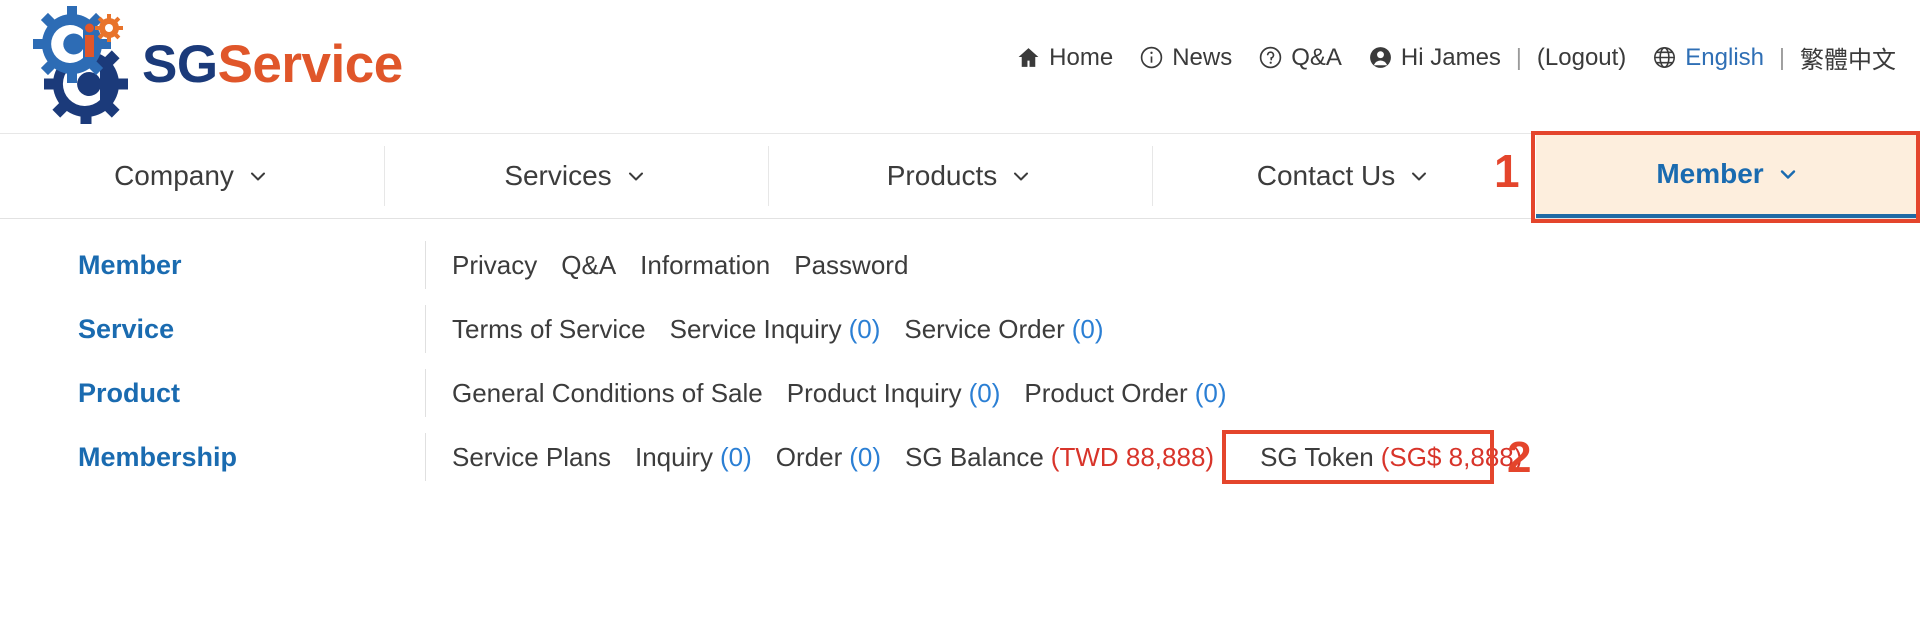 The width and height of the screenshot is (1920, 620). I want to click on language-chinese: 繁體中文, so click(1848, 57).